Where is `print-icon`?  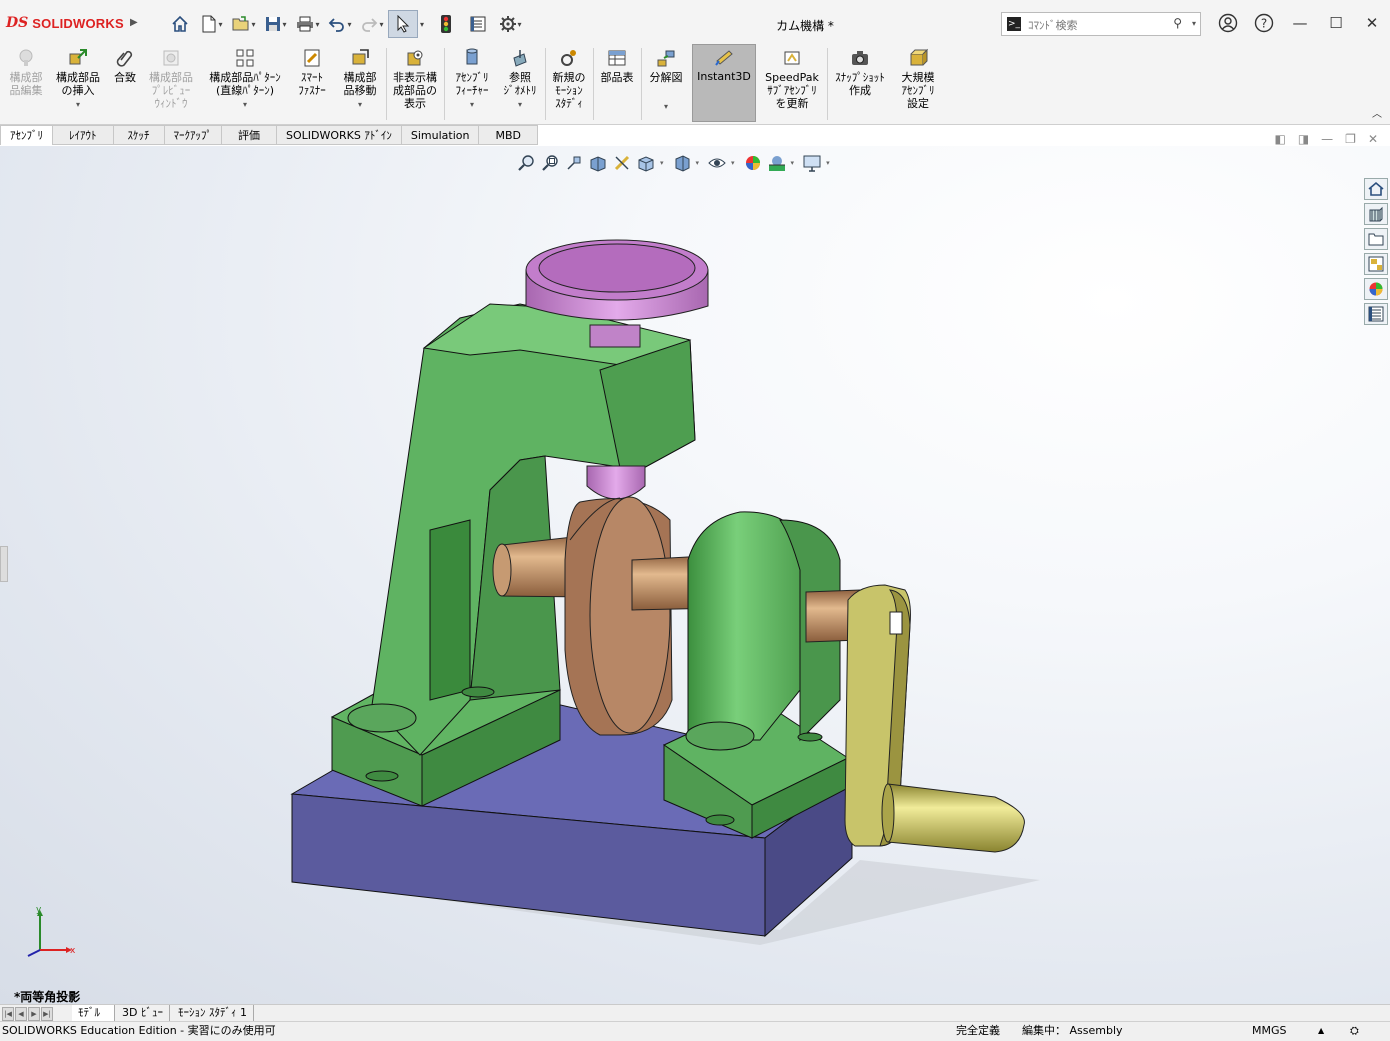
print-icon is located at coordinates (305, 24).